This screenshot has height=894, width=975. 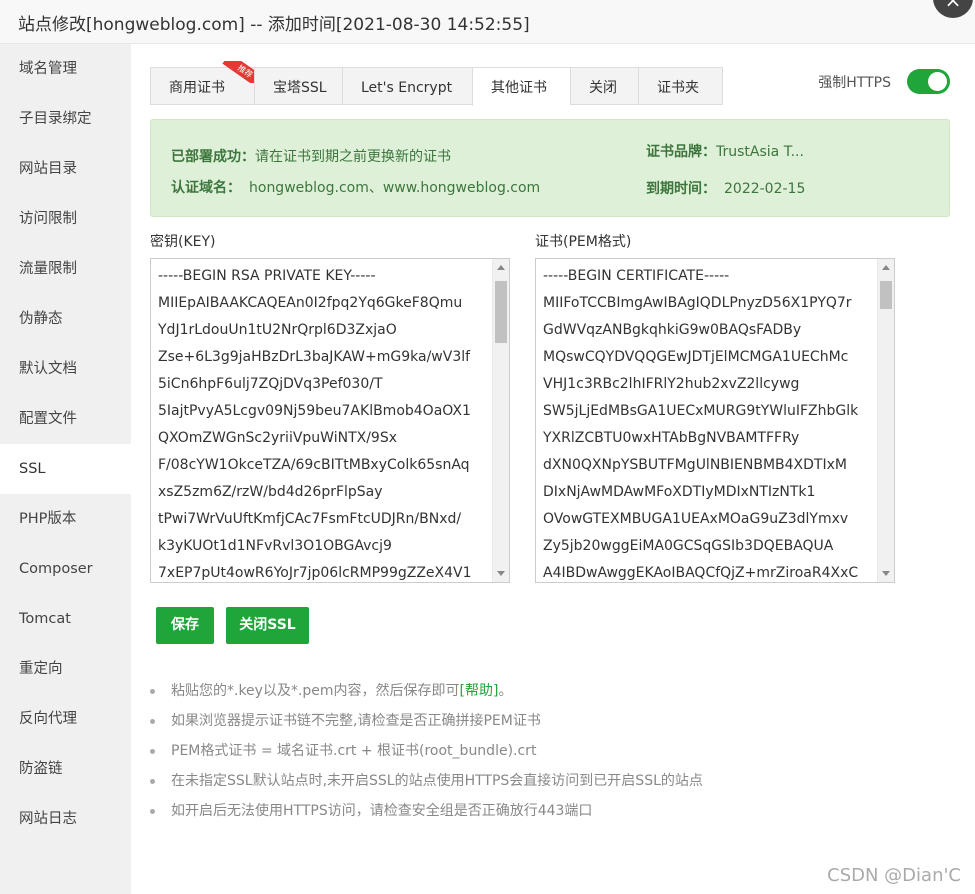 What do you see at coordinates (315, 573) in the screenshot?
I see `key-line: 7xEP7pUt4owR6YoJr7jp06lcRMP99gZZeX4V1` at bounding box center [315, 573].